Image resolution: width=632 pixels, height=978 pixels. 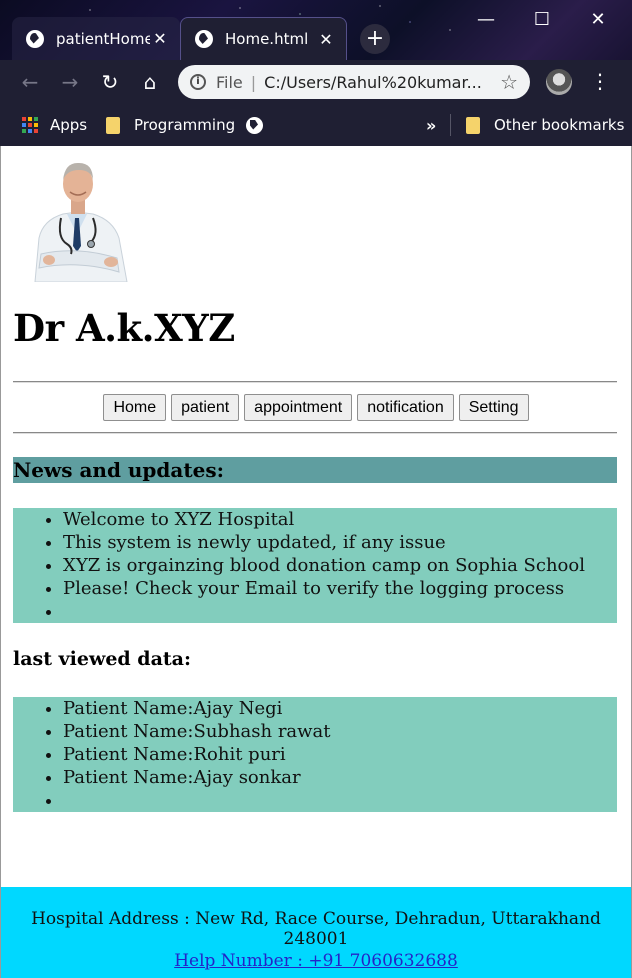 I want to click on tab-label: patientHome, so click(x=103, y=38).